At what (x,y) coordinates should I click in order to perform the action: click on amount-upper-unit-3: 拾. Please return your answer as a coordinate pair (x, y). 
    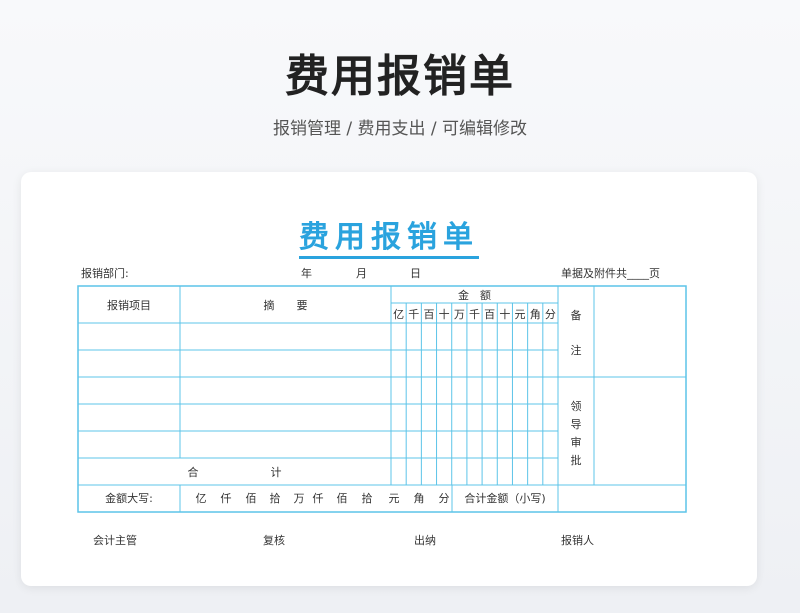
    Looking at the image, I should click on (275, 498).